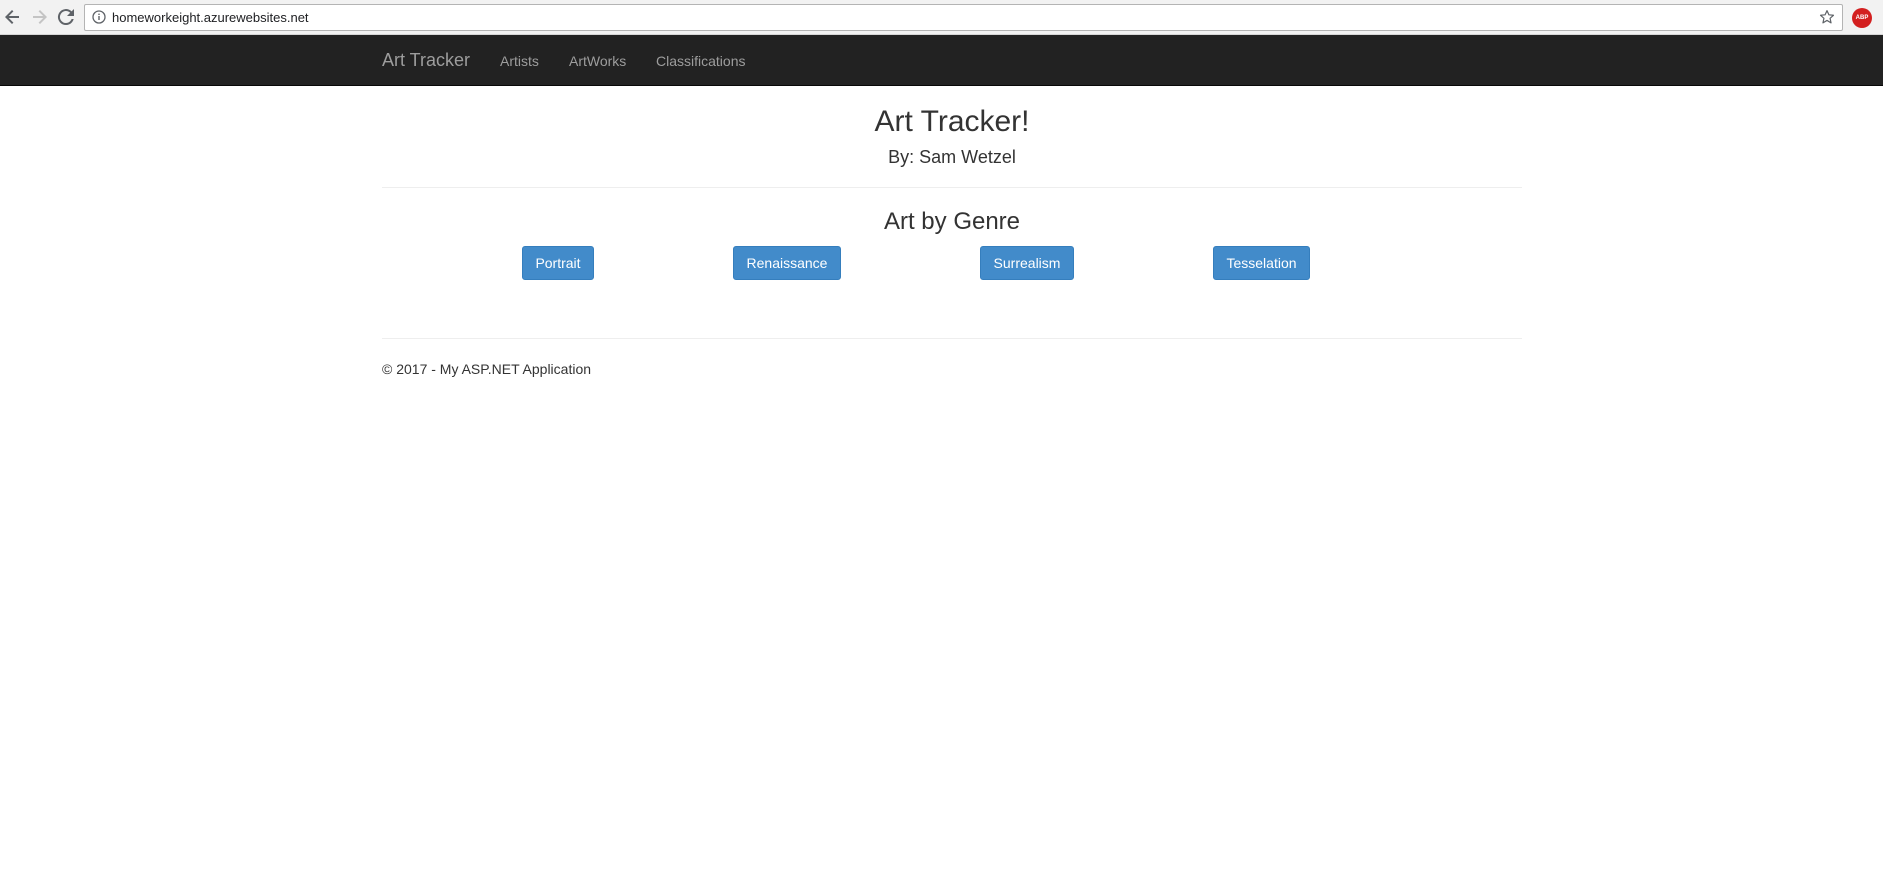 Image resolution: width=1883 pixels, height=870 pixels. What do you see at coordinates (952, 338) in the screenshot?
I see `footer-divider` at bounding box center [952, 338].